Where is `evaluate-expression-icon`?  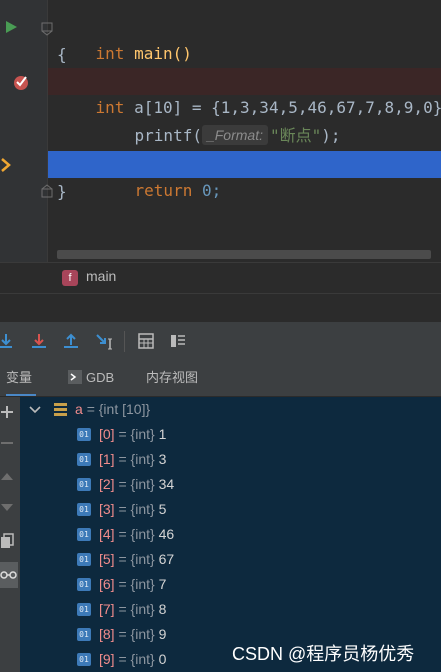 evaluate-expression-icon is located at coordinates (146, 341).